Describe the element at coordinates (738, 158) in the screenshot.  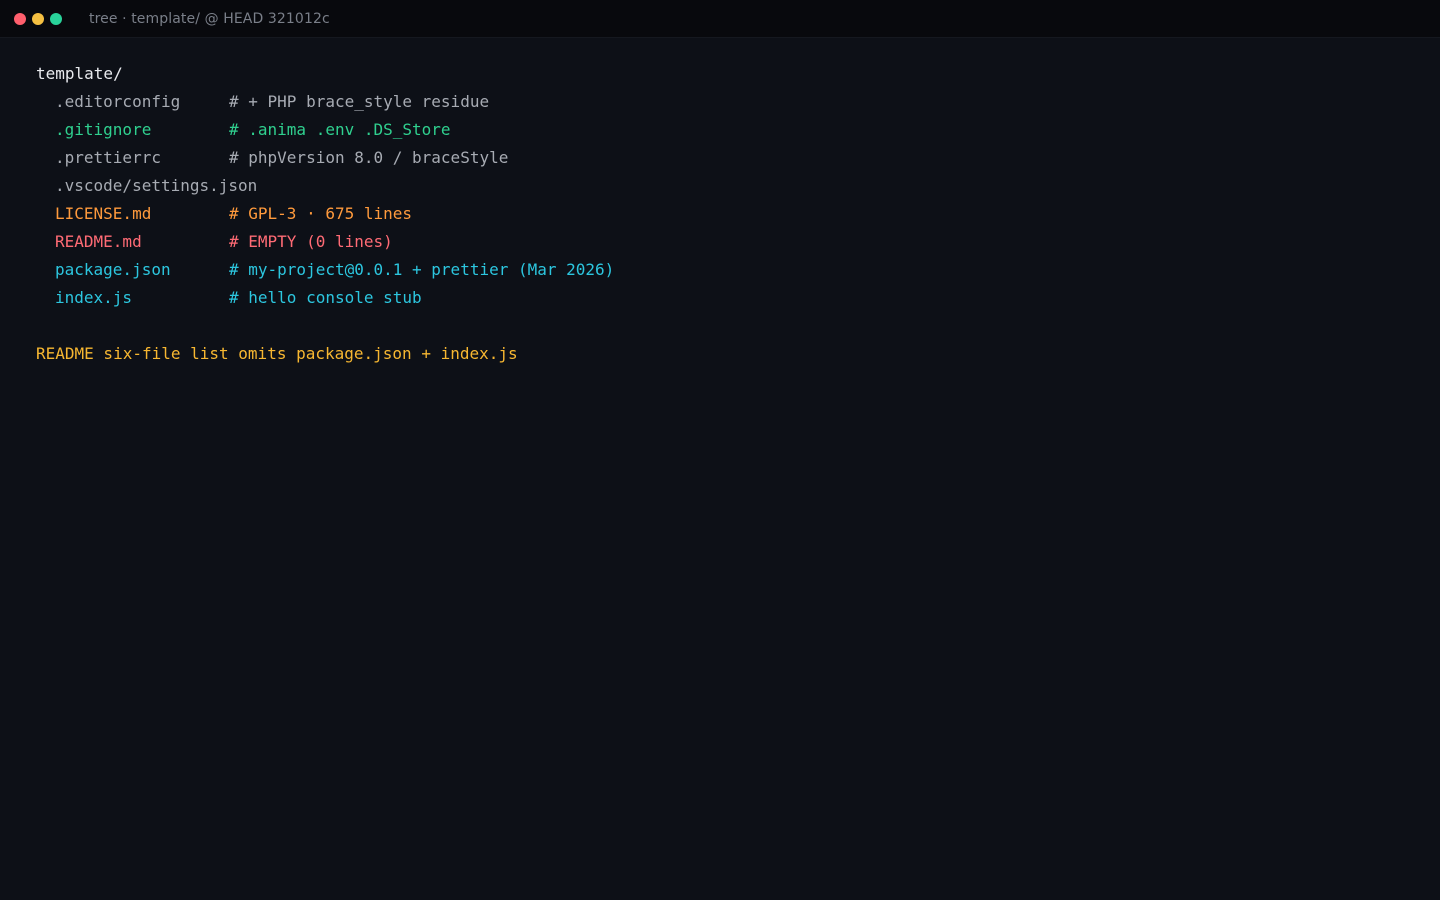
I see `tree-entry: .prettierrc # phpVersion 8.0 / braceStyle` at that location.